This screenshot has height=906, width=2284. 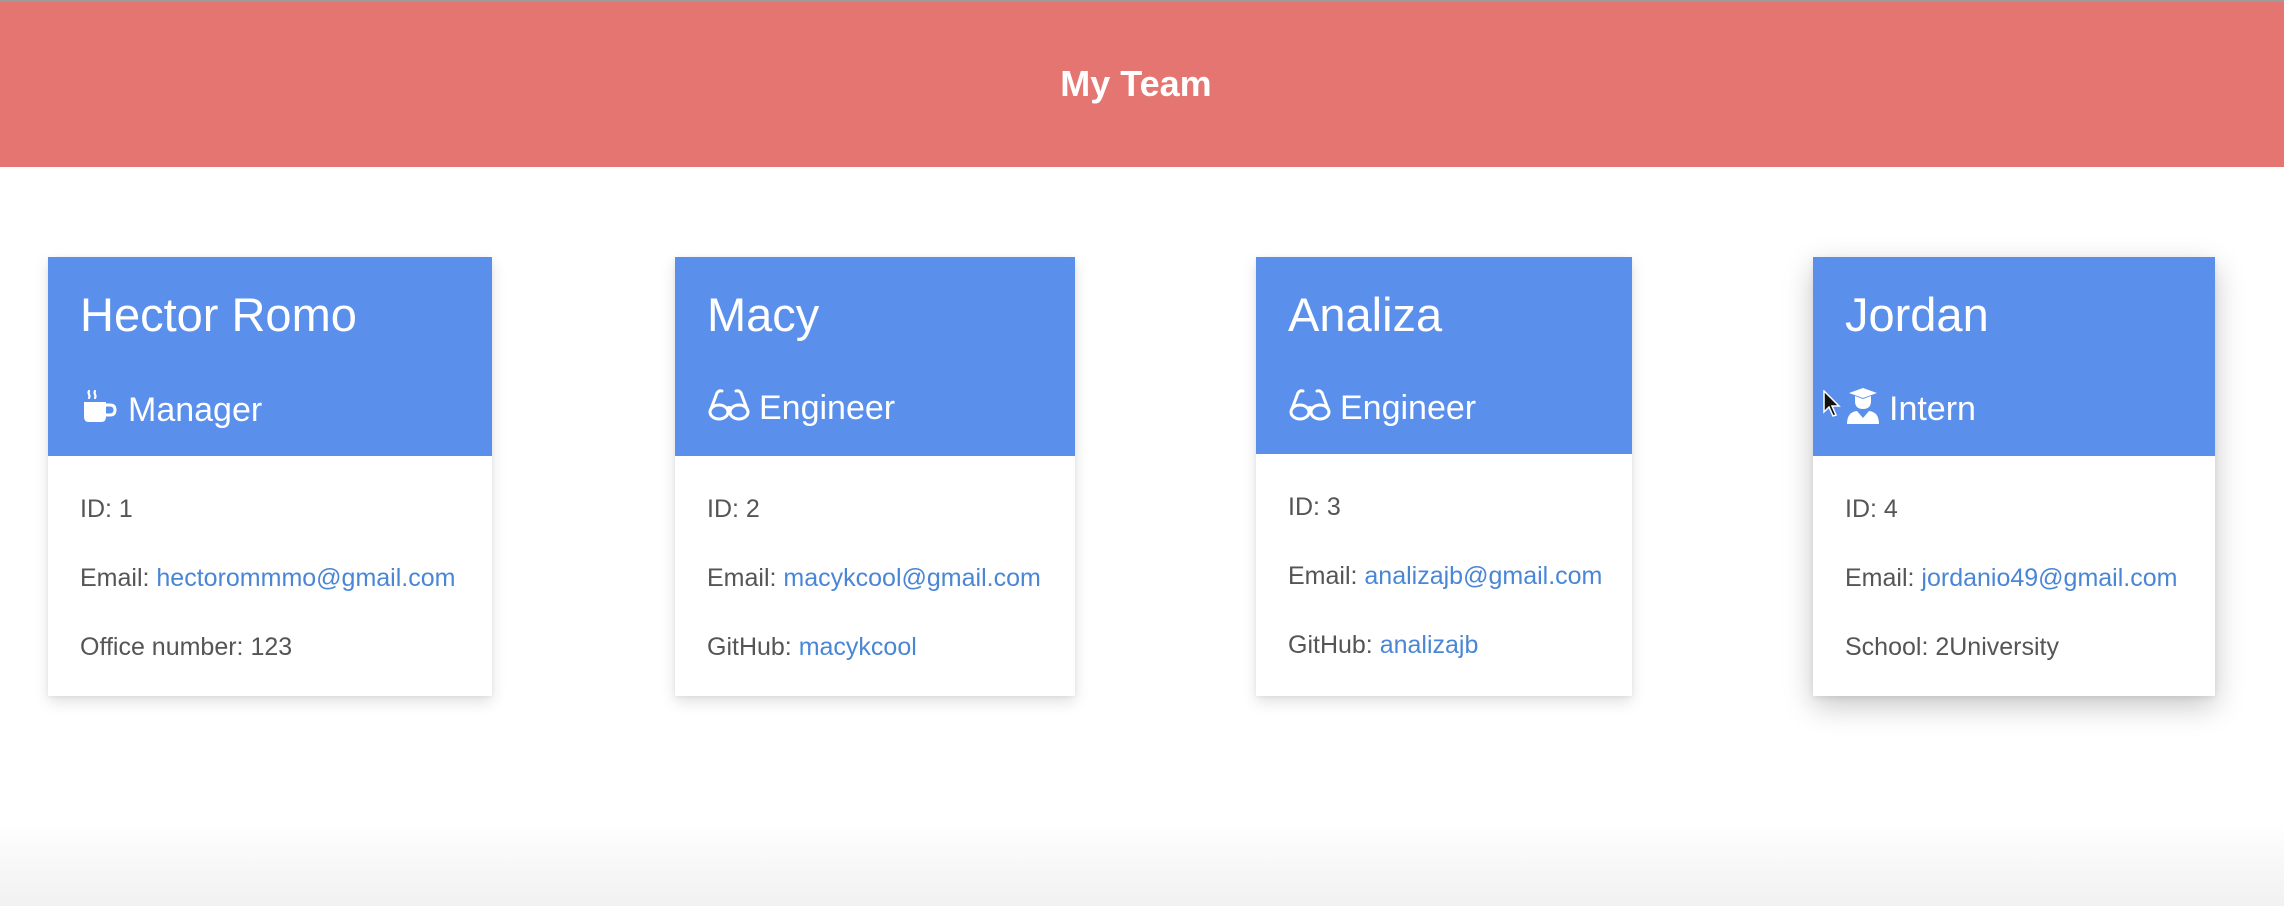 I want to click on employee-role: Intern, so click(x=1910, y=409).